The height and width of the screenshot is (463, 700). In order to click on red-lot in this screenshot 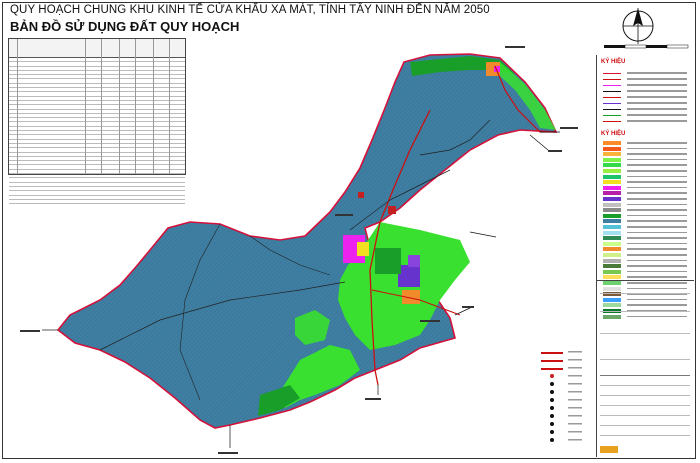, I will do `click(392, 210)`.